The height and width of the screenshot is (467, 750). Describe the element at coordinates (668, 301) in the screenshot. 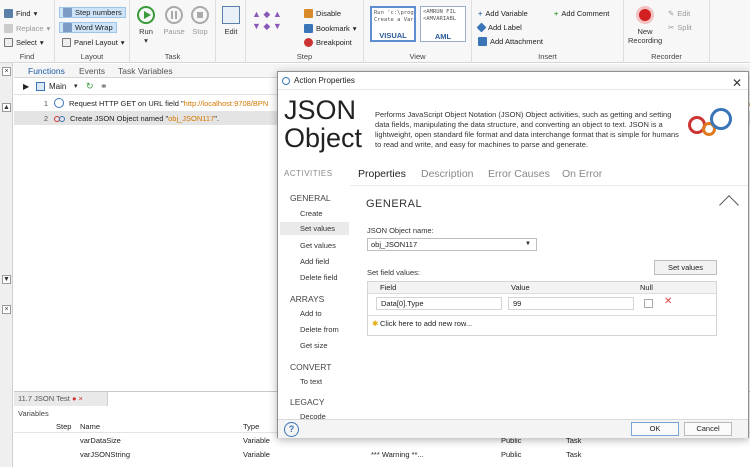

I see `delete-row-icon: ✕` at that location.